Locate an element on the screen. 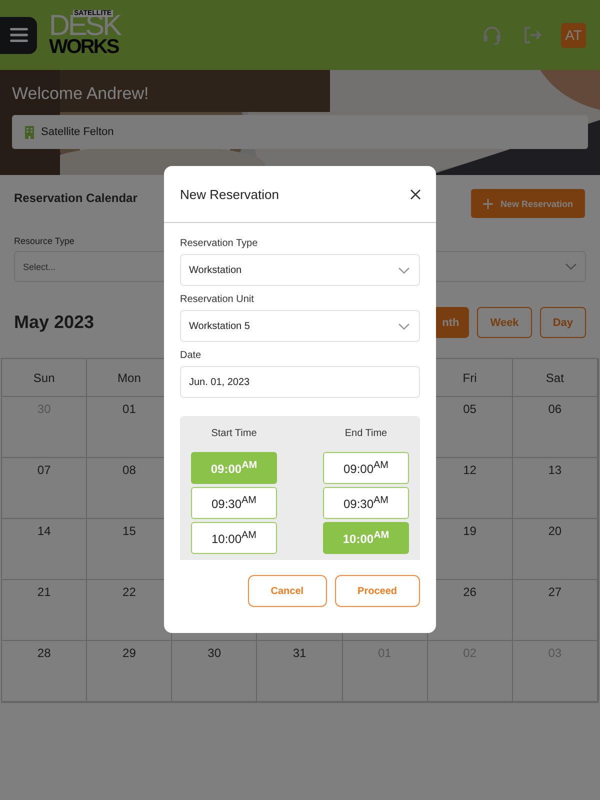 The image size is (600, 800). weekday-label: Fri is located at coordinates (469, 377).